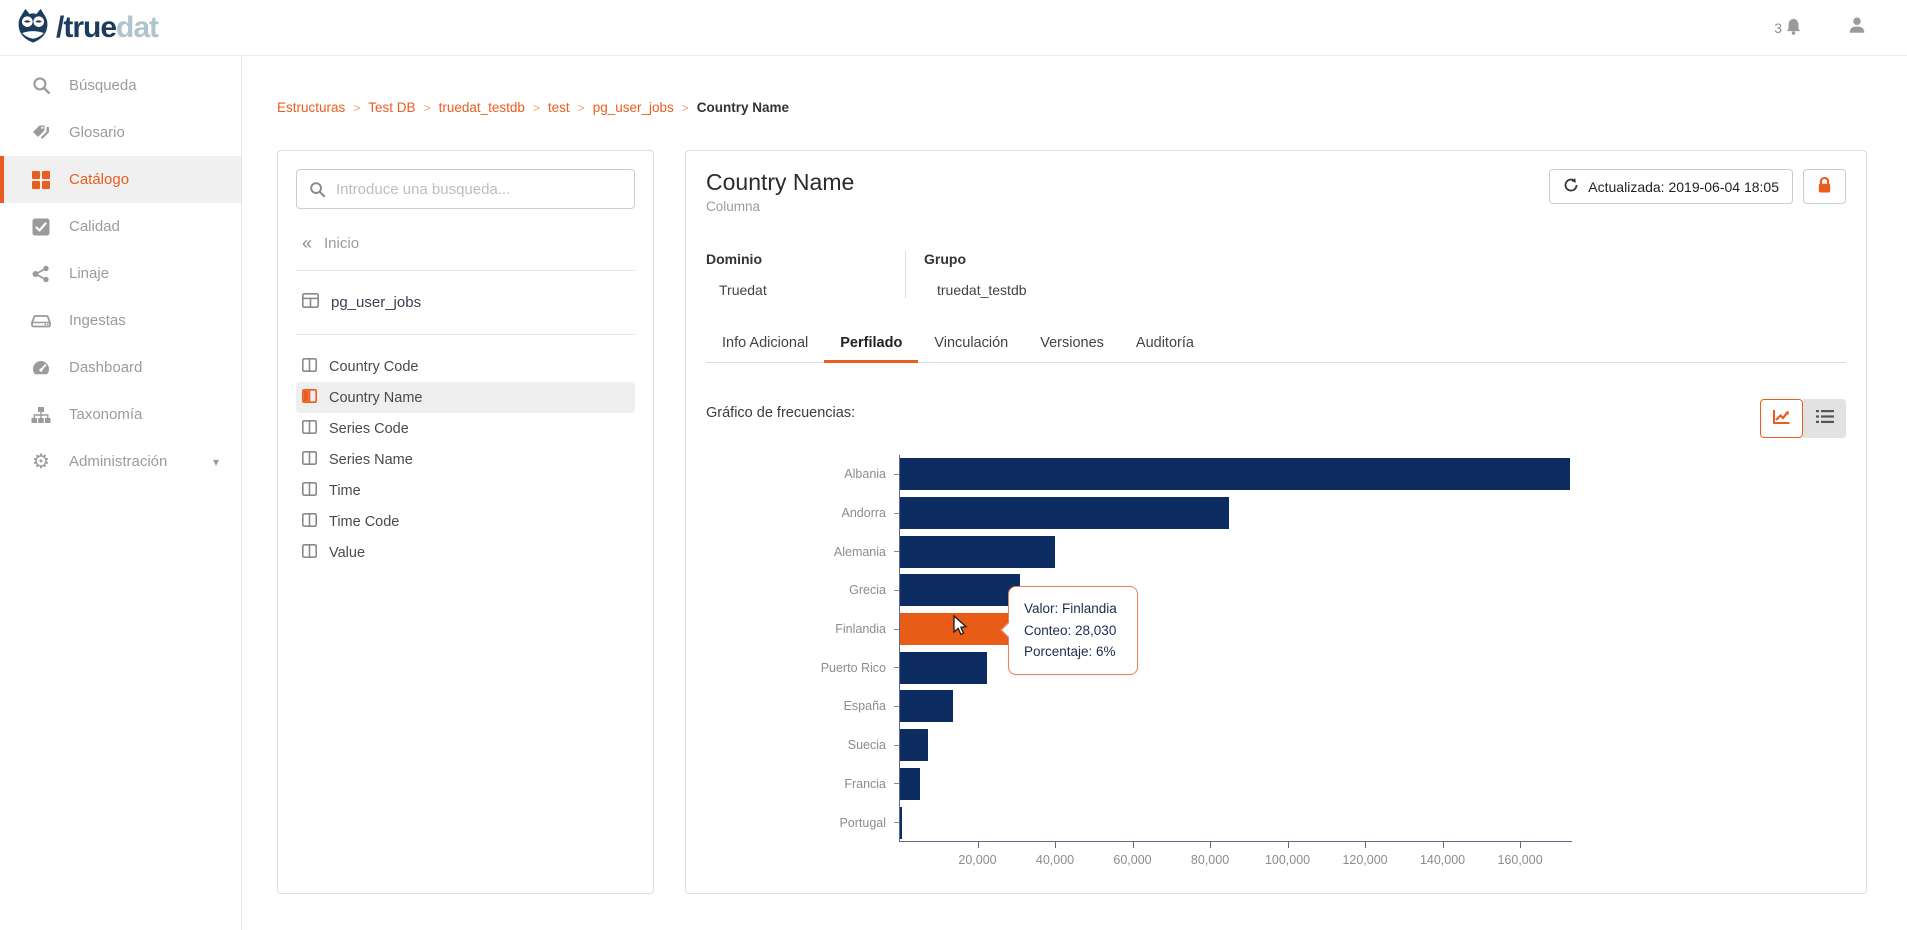  I want to click on bar-francia, so click(910, 783).